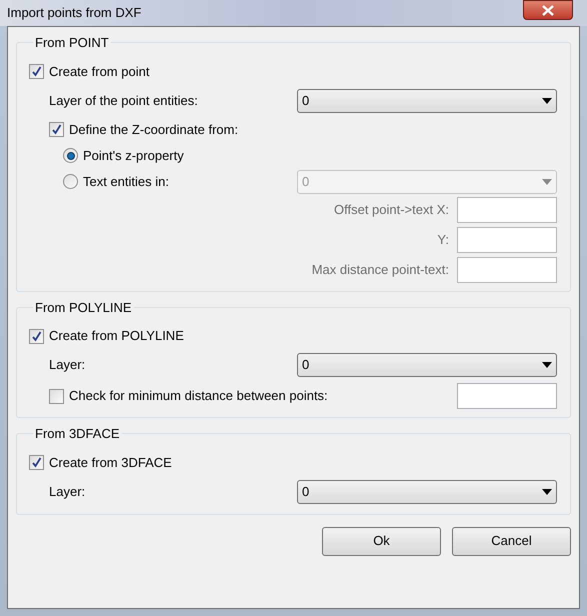  I want to click on group-title: From 3DFACE, so click(77, 434).